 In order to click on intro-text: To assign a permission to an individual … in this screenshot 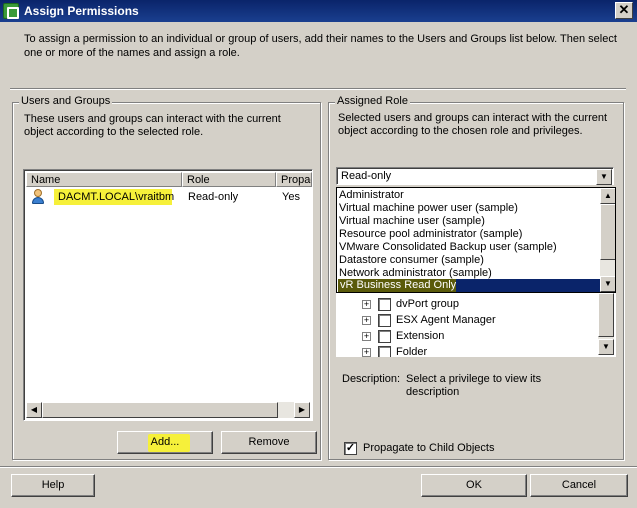, I will do `click(320, 46)`.